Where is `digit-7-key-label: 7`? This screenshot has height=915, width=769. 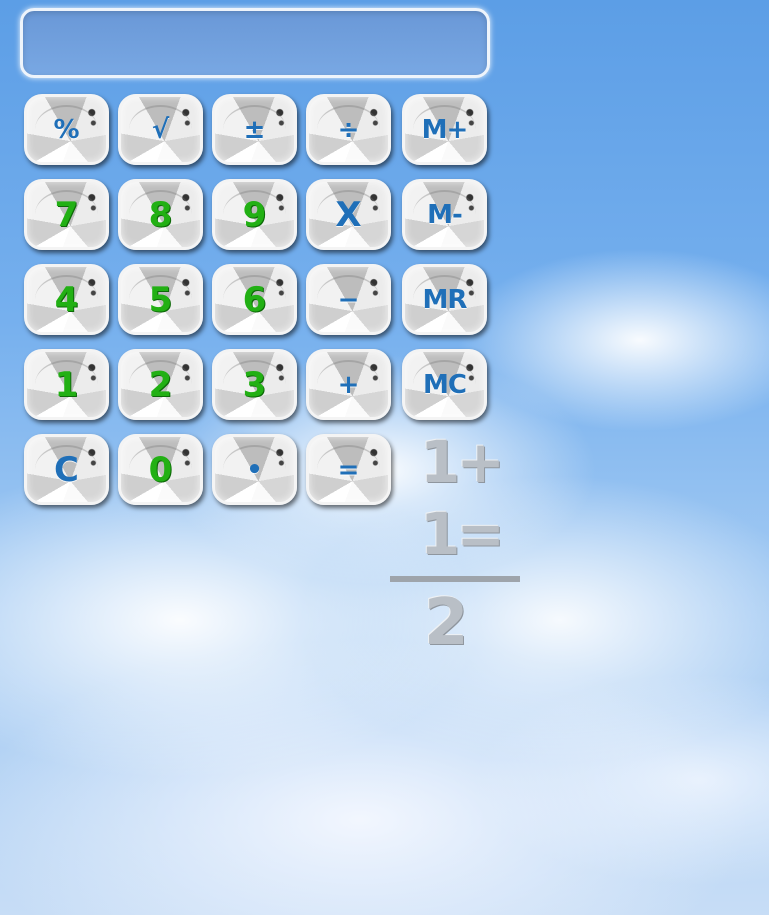
digit-7-key-label: 7 is located at coordinates (66, 214).